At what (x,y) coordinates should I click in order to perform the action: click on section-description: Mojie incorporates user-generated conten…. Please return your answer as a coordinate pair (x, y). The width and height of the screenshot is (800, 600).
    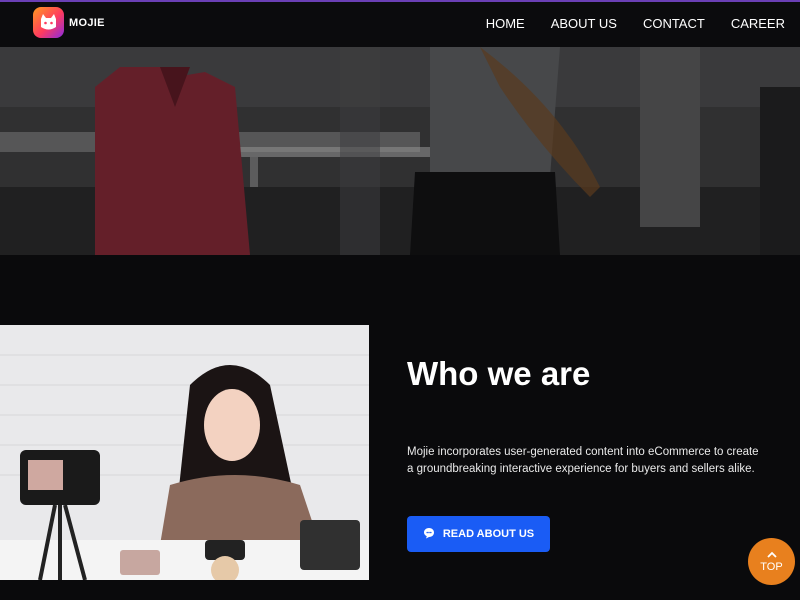
    Looking at the image, I should click on (583, 460).